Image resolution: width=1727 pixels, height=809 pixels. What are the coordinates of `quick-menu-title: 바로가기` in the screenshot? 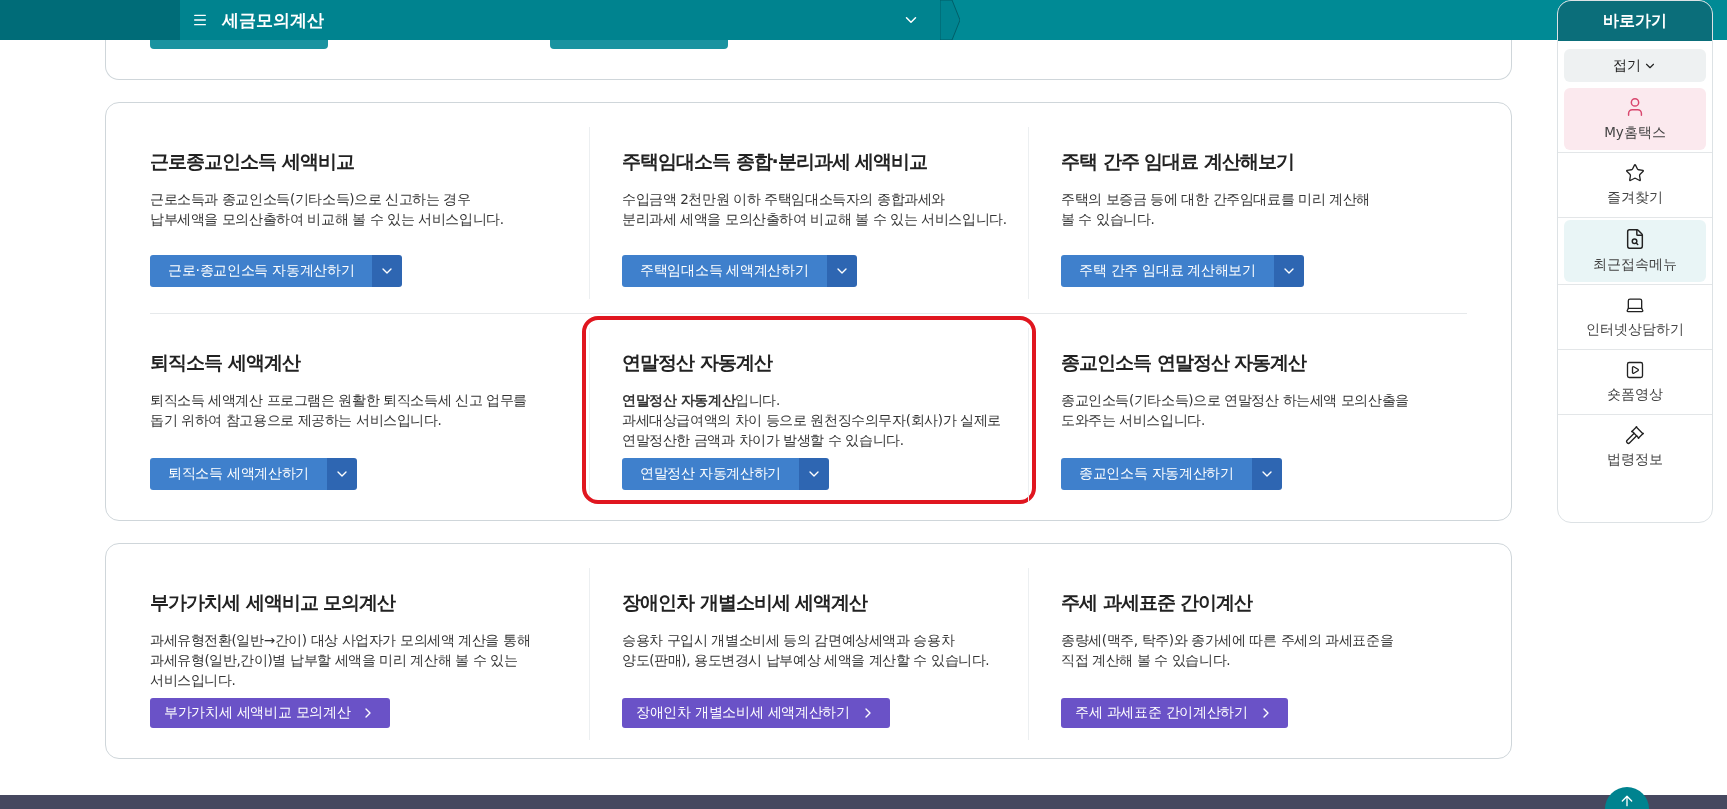 It's located at (1635, 21).